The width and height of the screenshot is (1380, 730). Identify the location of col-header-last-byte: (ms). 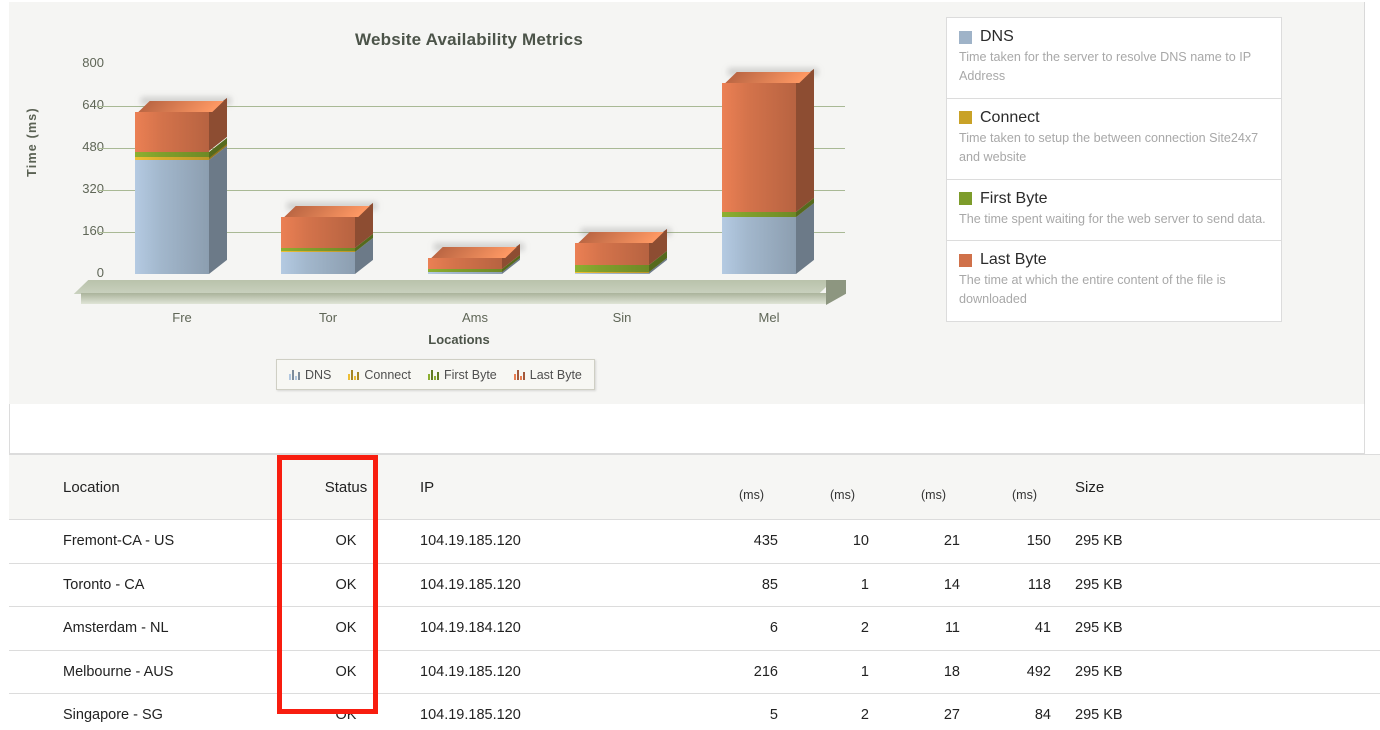
(1019, 487).